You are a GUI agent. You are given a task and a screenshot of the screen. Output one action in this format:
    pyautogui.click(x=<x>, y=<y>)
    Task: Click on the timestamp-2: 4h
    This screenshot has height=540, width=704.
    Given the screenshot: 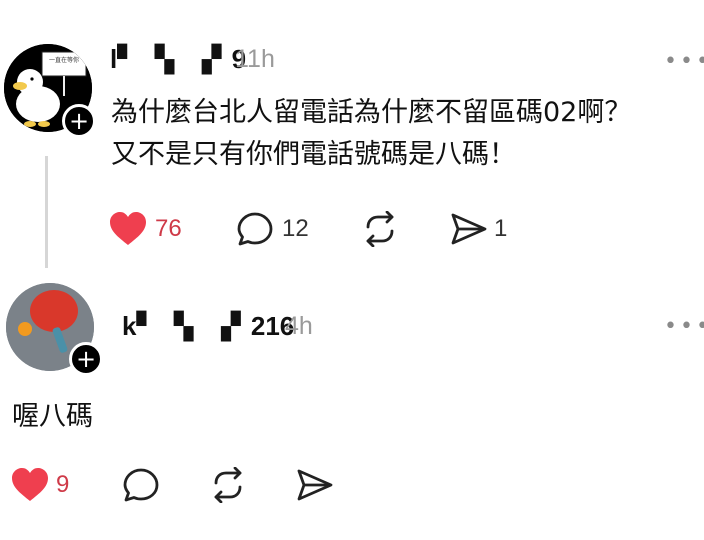 What is the action you would take?
    pyautogui.click(x=299, y=326)
    